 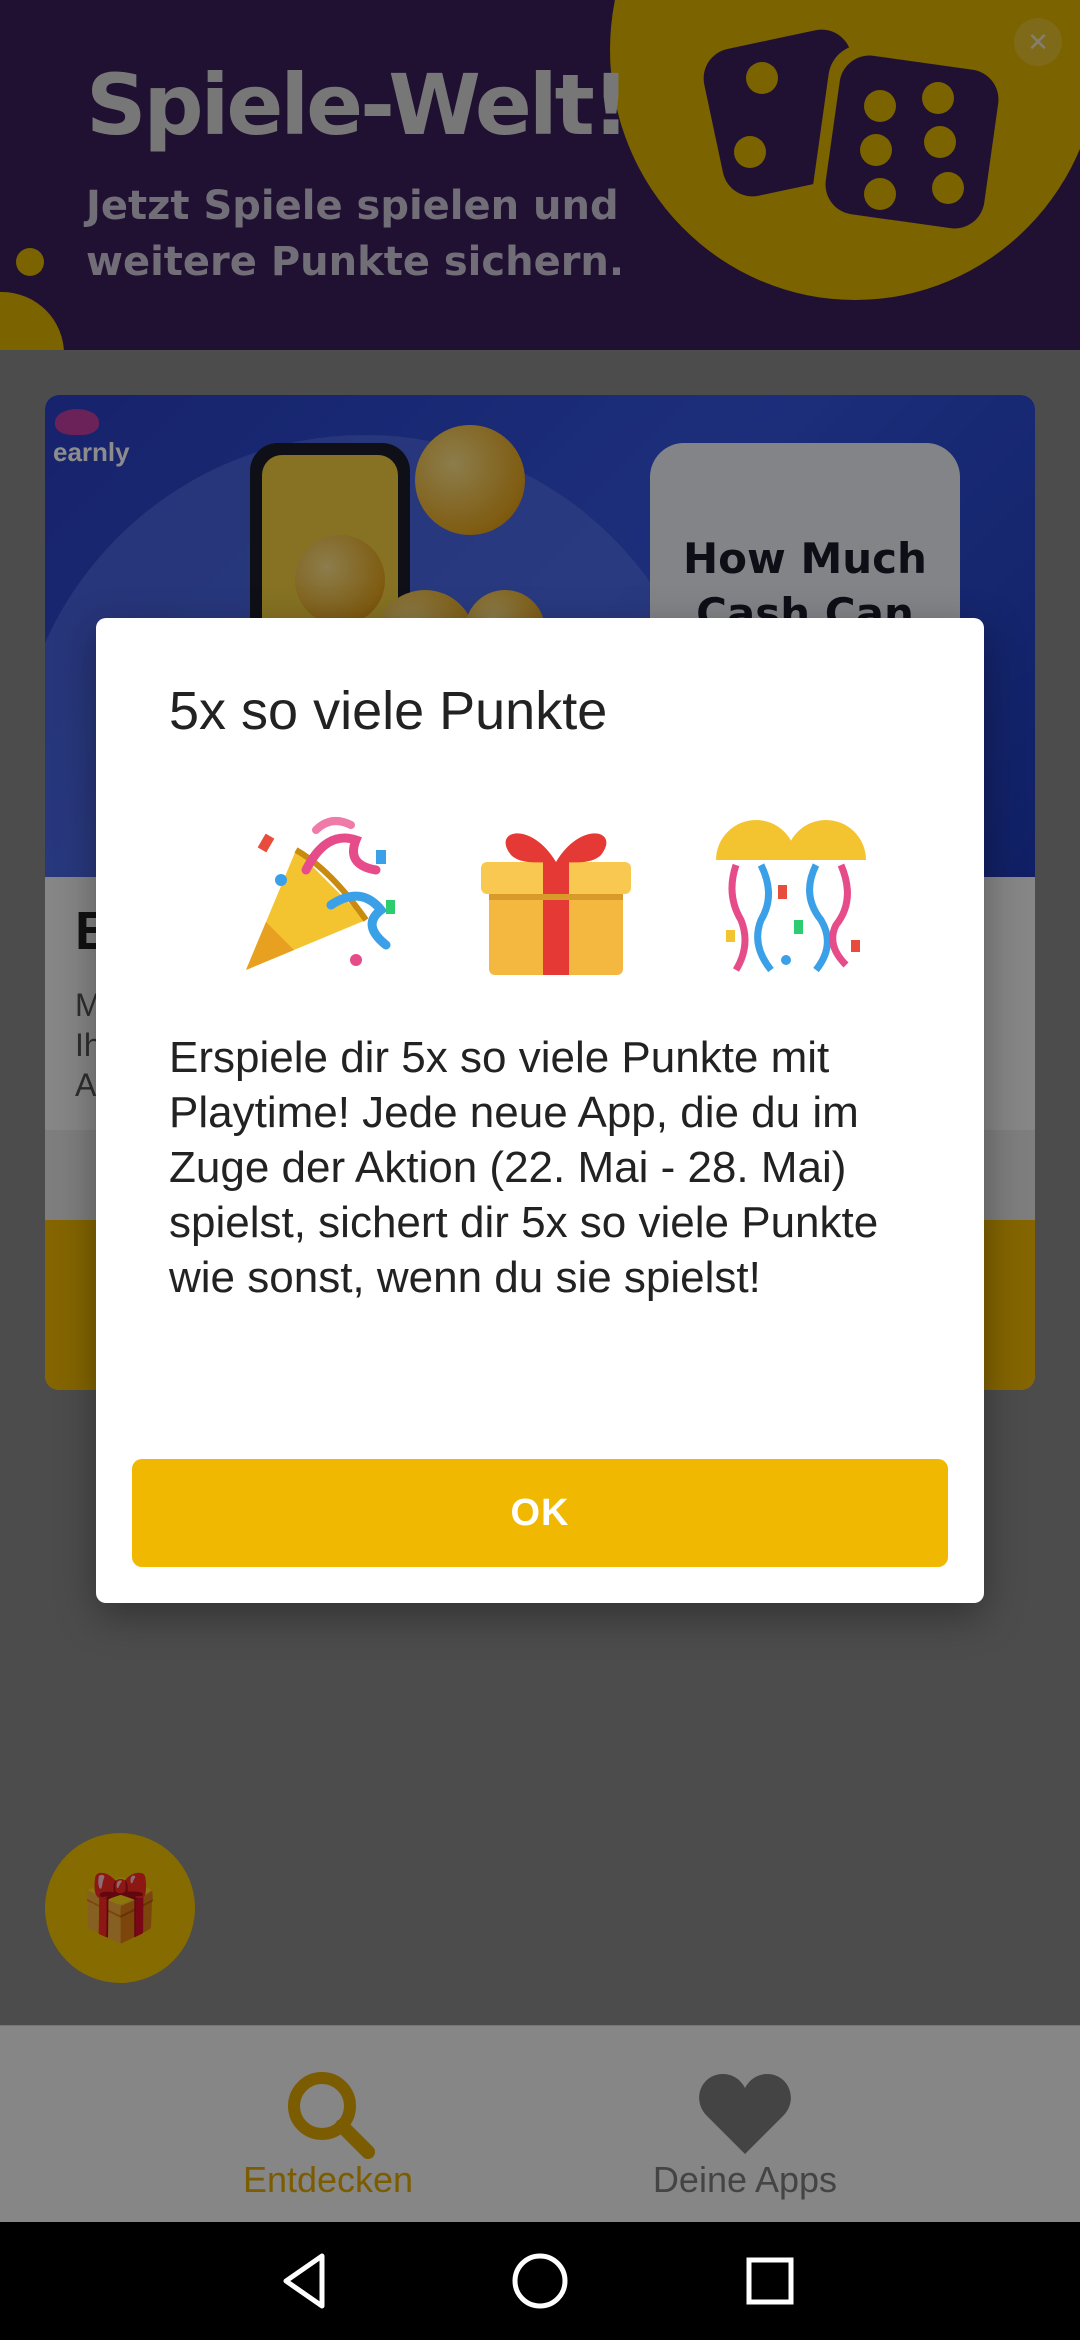 What do you see at coordinates (388, 711) in the screenshot?
I see `dialog-title: 5x so viele Punkte` at bounding box center [388, 711].